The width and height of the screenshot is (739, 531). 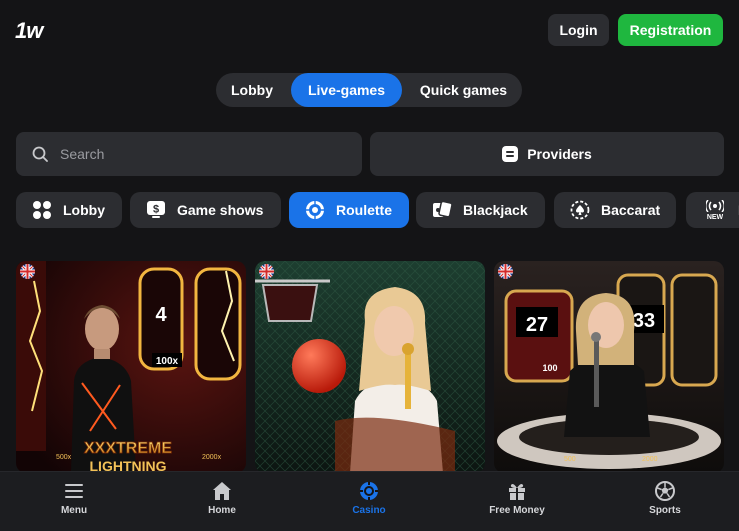 I want to click on corner-right: 2000x, so click(x=212, y=457).